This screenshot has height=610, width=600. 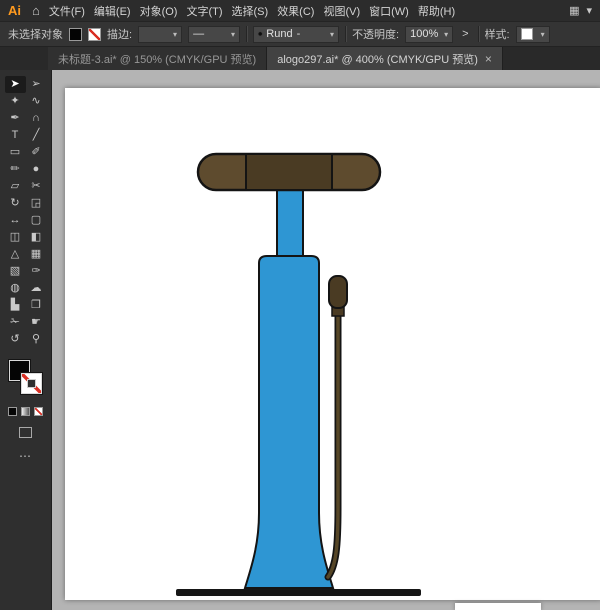 What do you see at coordinates (389, 11) in the screenshot?
I see `menu-item-window: 窗口(W)` at bounding box center [389, 11].